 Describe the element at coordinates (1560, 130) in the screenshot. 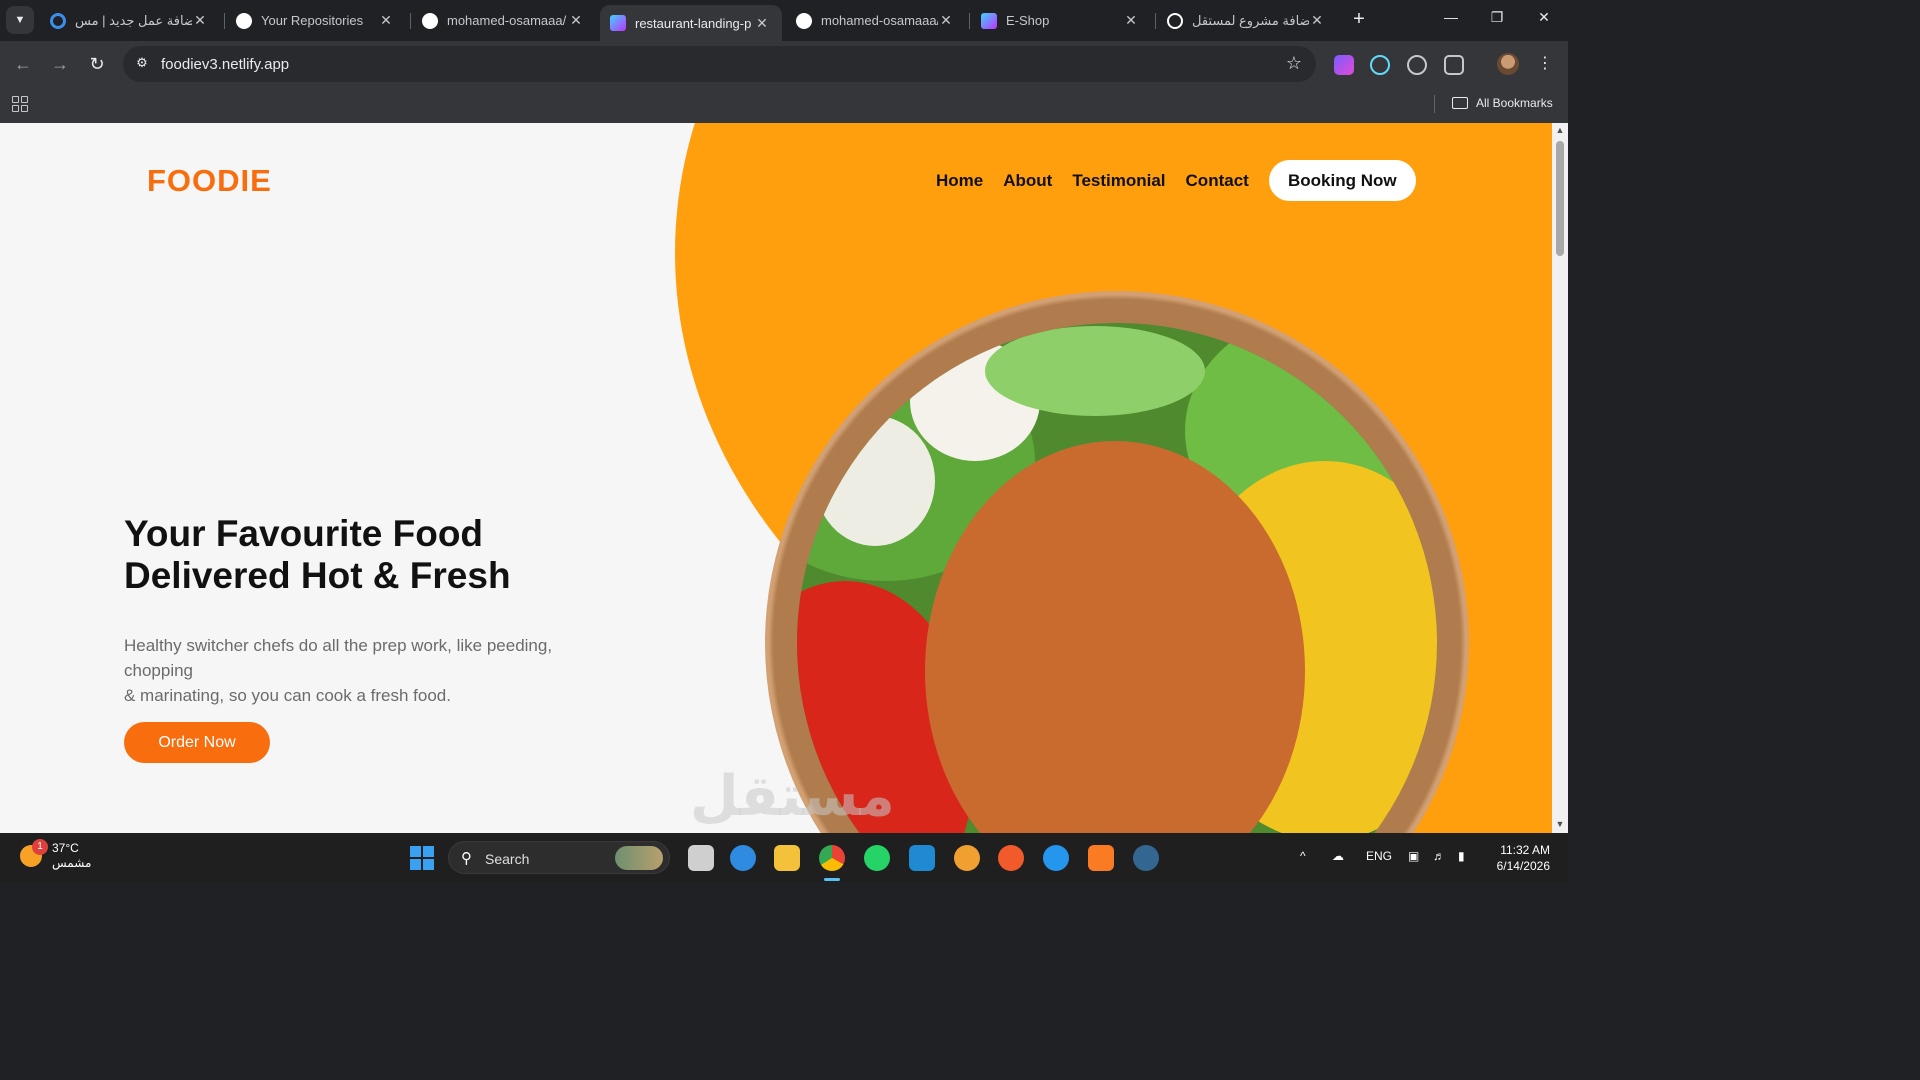

I see `scroll-up-icon: ▲` at that location.